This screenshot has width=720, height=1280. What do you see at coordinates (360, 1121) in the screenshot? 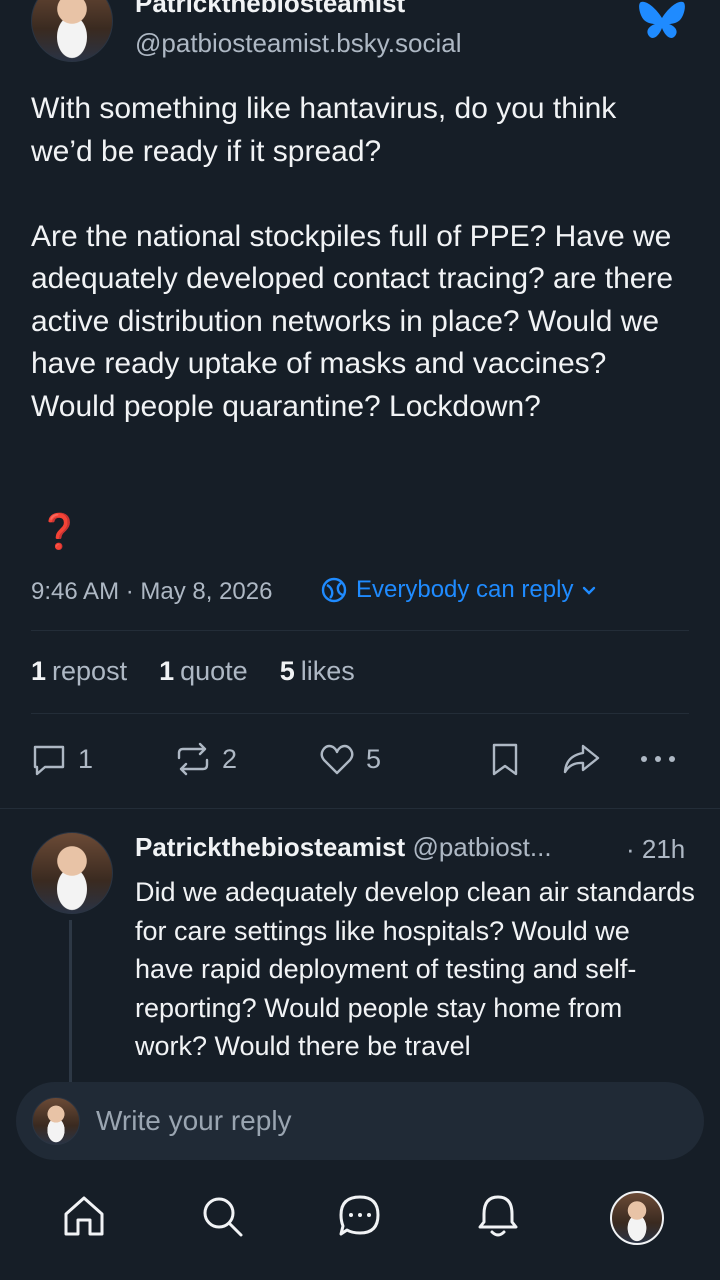
I see `reply-composer: Write your reply` at bounding box center [360, 1121].